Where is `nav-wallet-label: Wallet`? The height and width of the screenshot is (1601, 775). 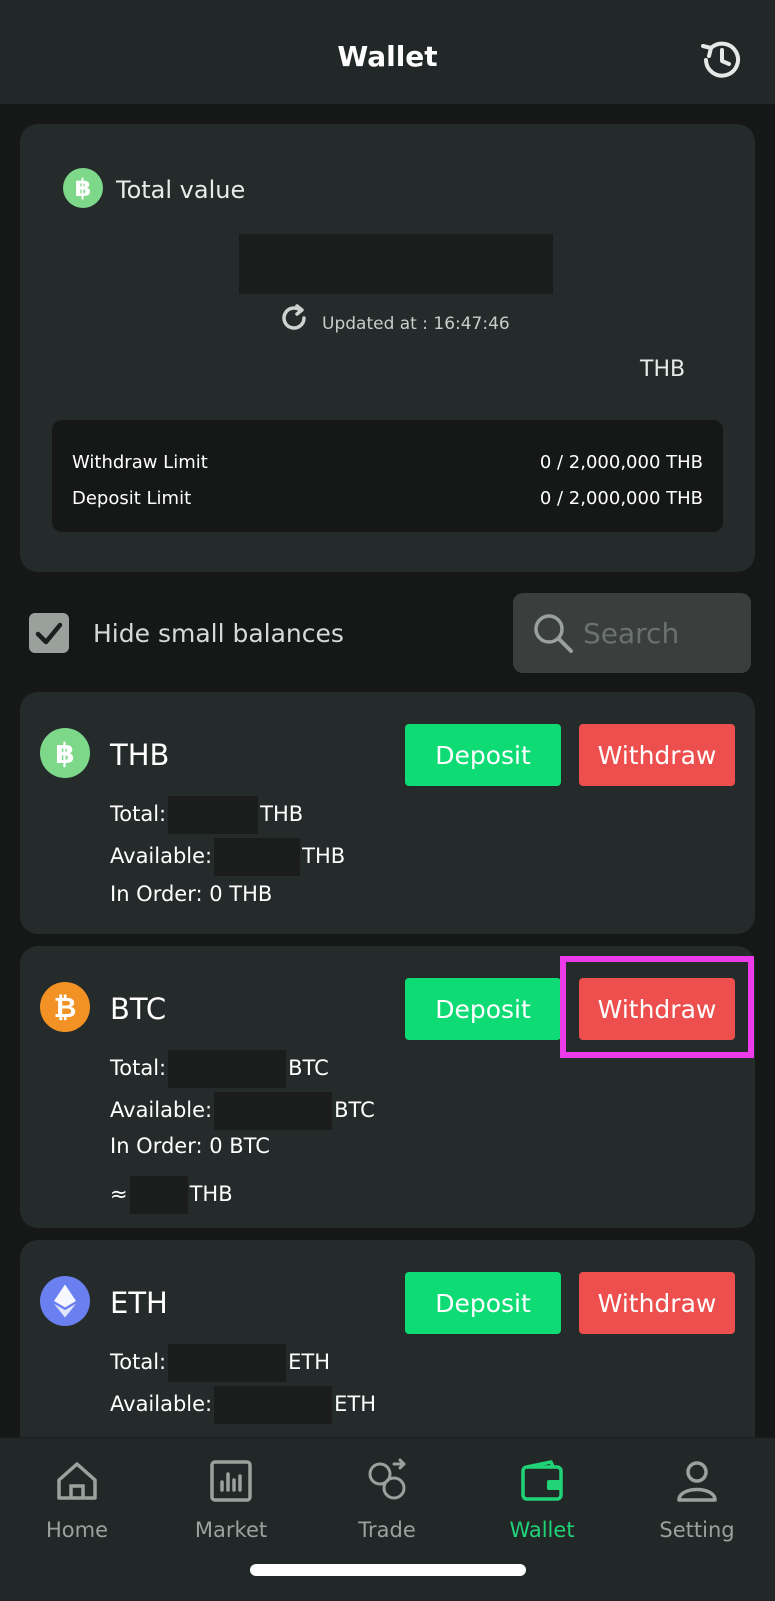 nav-wallet-label: Wallet is located at coordinates (542, 1530).